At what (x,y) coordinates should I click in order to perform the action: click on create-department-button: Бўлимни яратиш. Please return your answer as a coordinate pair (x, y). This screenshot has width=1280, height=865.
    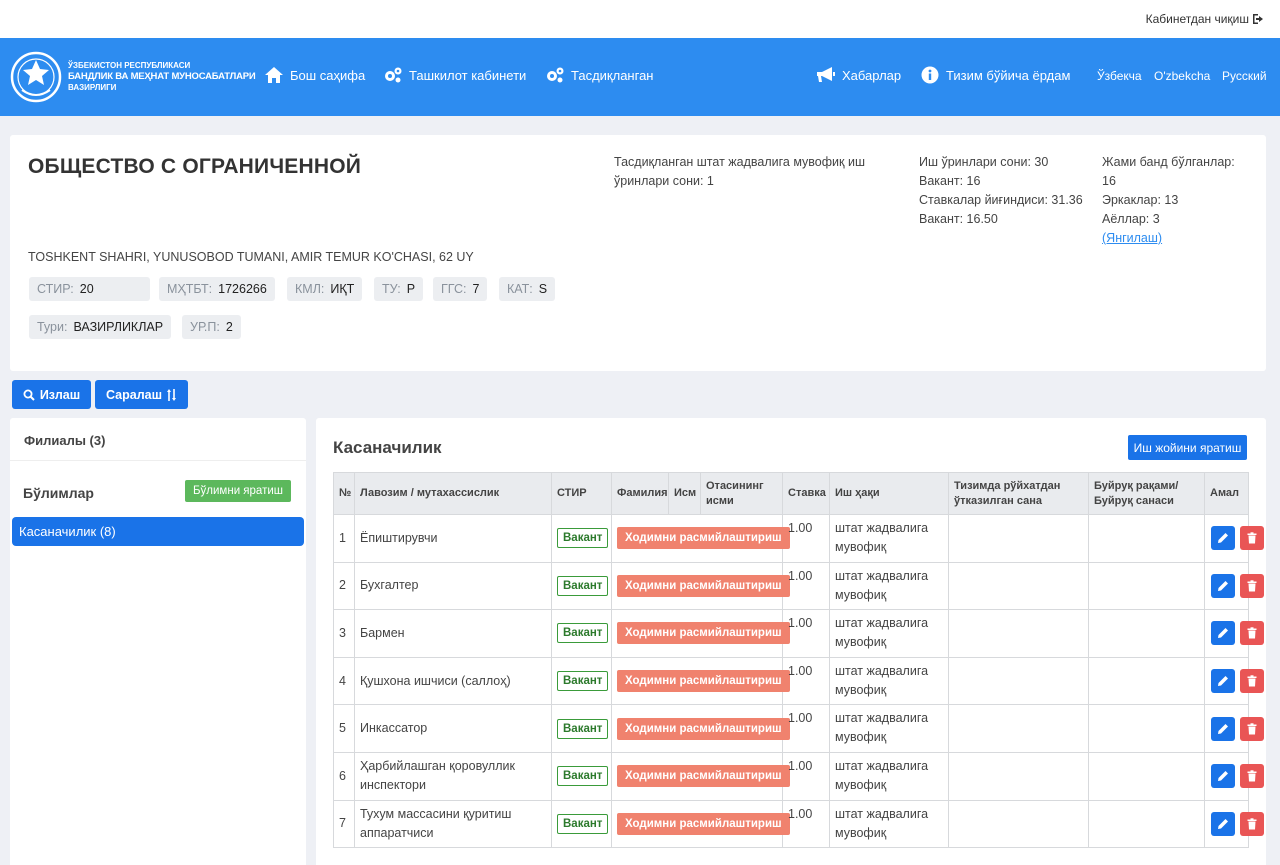
    Looking at the image, I should click on (238, 491).